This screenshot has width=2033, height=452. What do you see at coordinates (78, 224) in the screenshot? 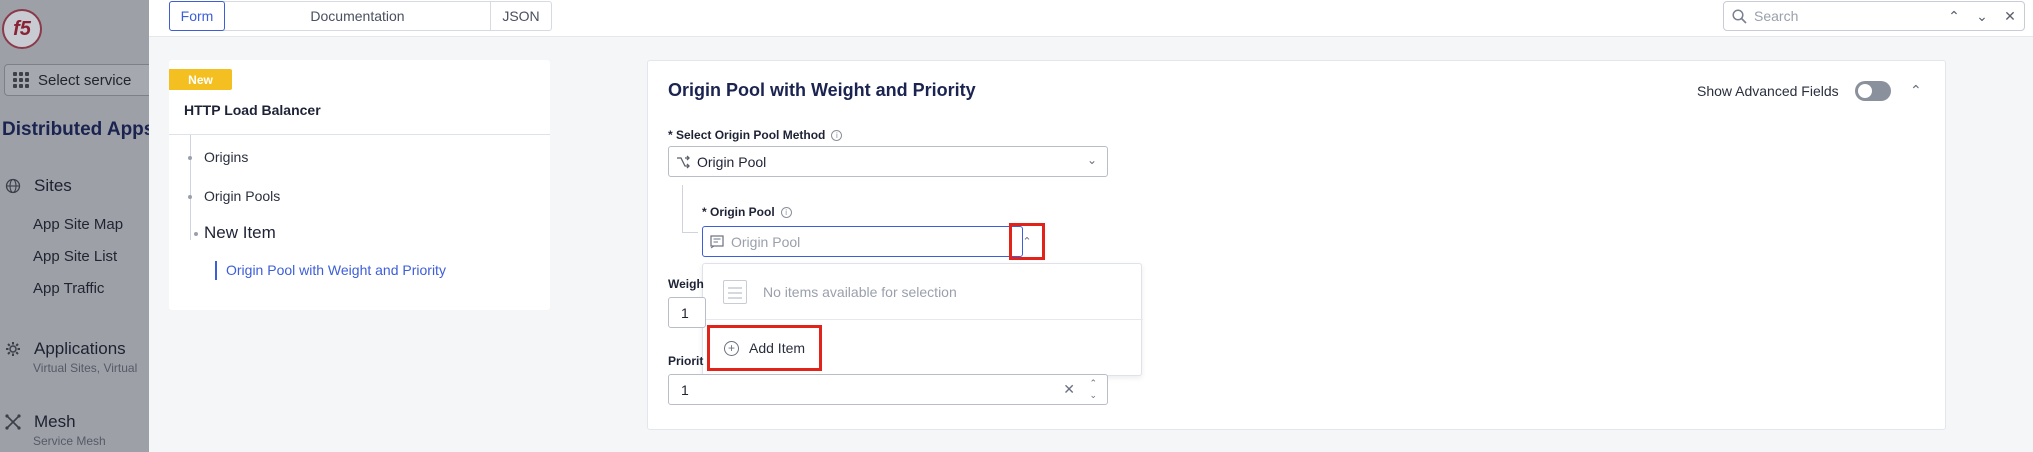
I see `sidebar-item-app-site-map: App Site Map` at bounding box center [78, 224].